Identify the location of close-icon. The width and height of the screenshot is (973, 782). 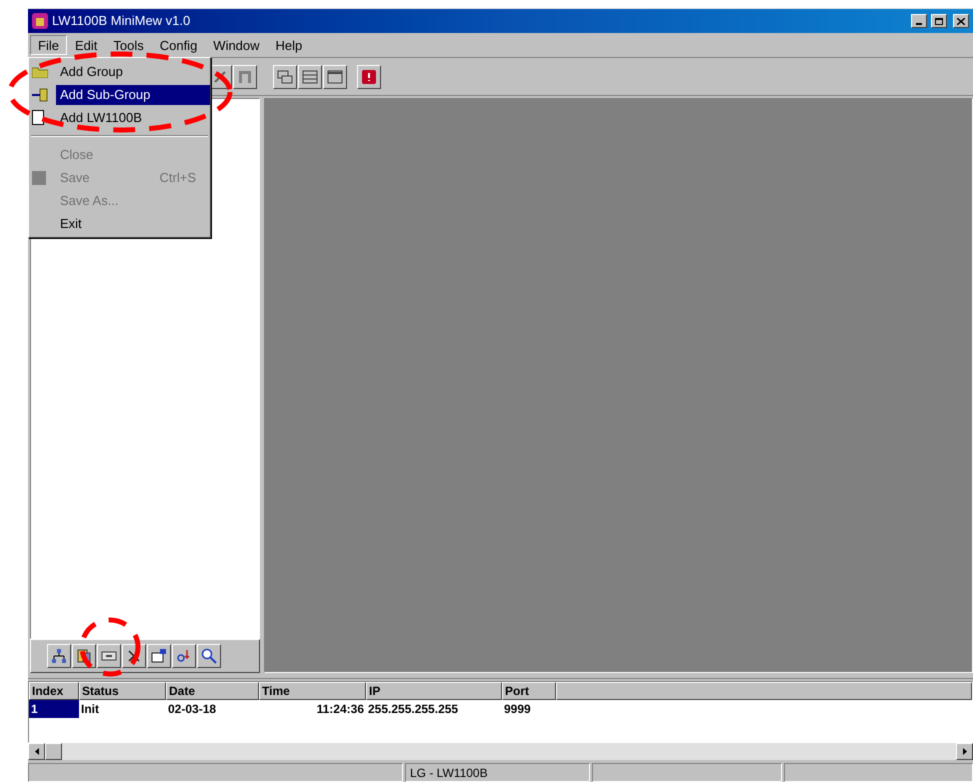
(961, 21).